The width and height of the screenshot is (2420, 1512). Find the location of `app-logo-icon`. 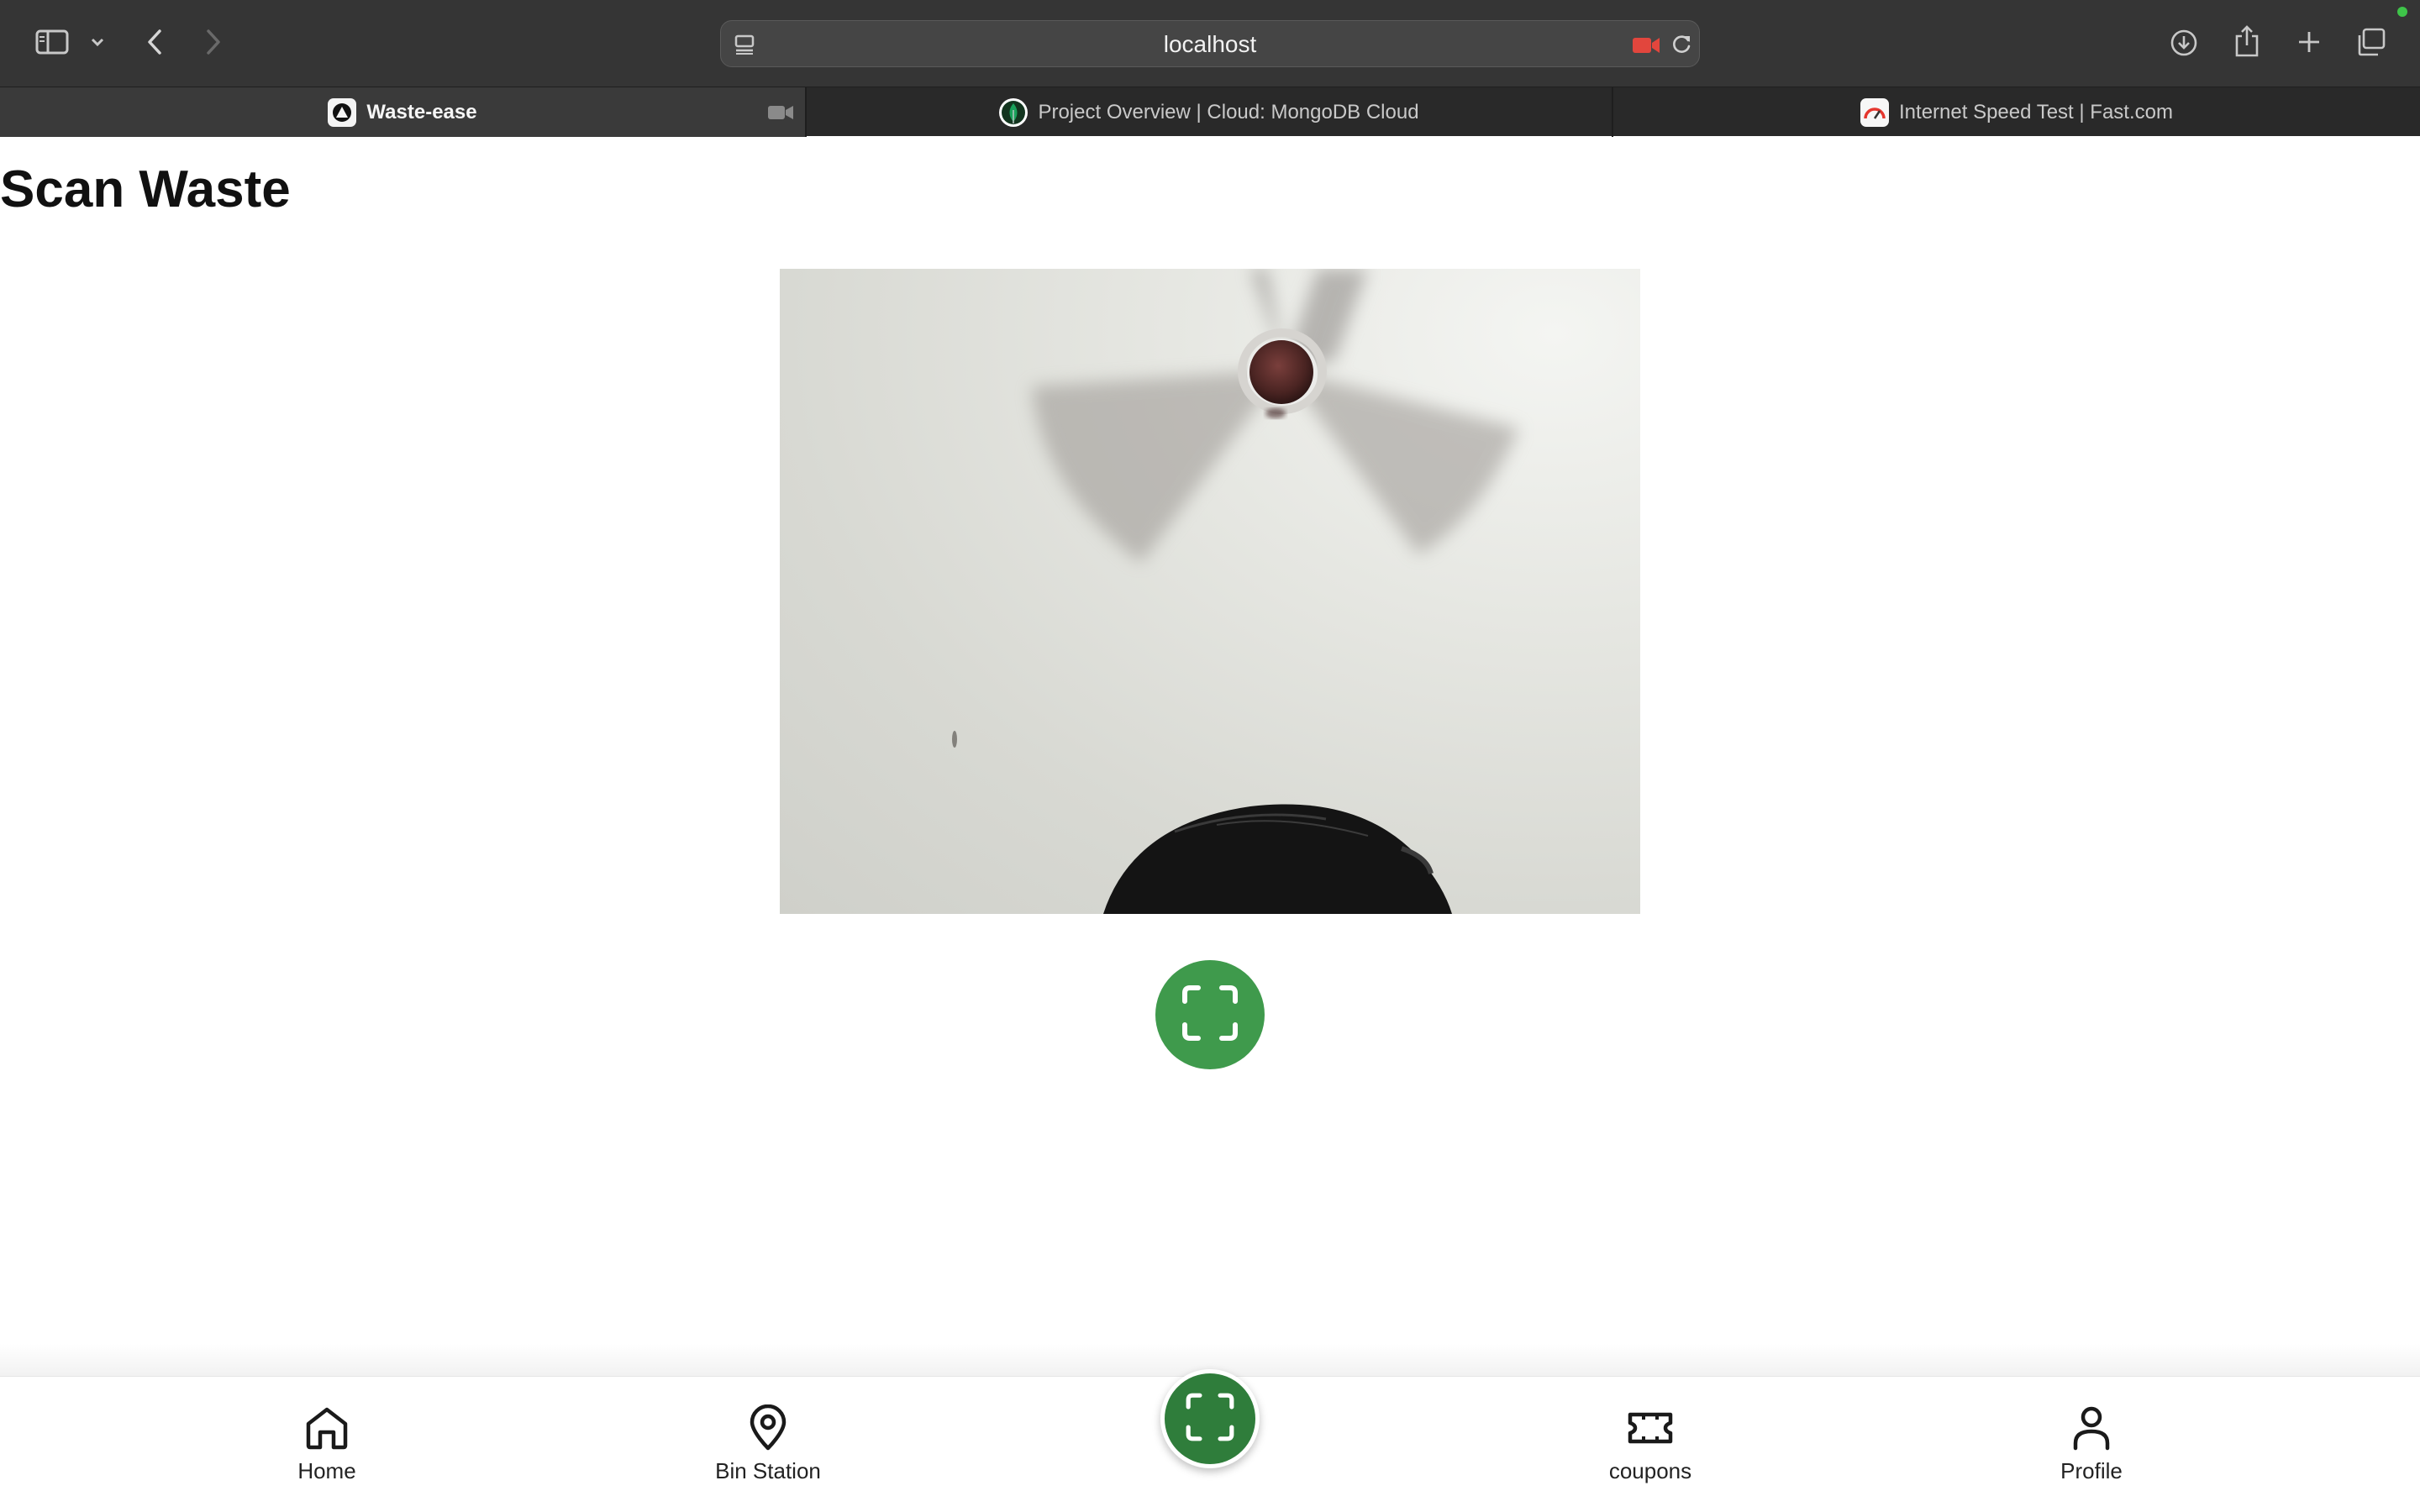

app-logo-icon is located at coordinates (342, 112).